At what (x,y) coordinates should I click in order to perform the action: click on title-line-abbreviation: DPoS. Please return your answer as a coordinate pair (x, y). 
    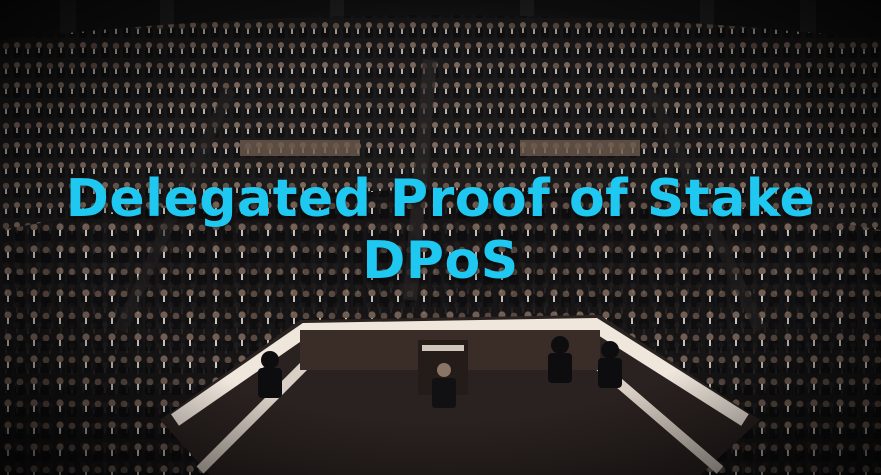
    Looking at the image, I should click on (440, 261).